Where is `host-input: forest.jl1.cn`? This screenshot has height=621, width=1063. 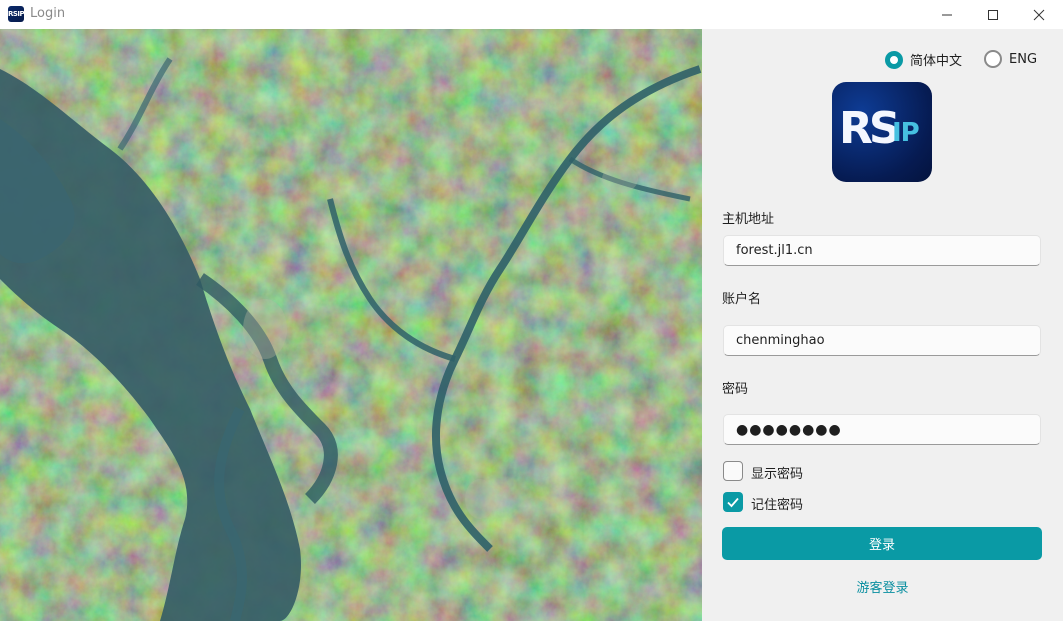
host-input: forest.jl1.cn is located at coordinates (882, 250).